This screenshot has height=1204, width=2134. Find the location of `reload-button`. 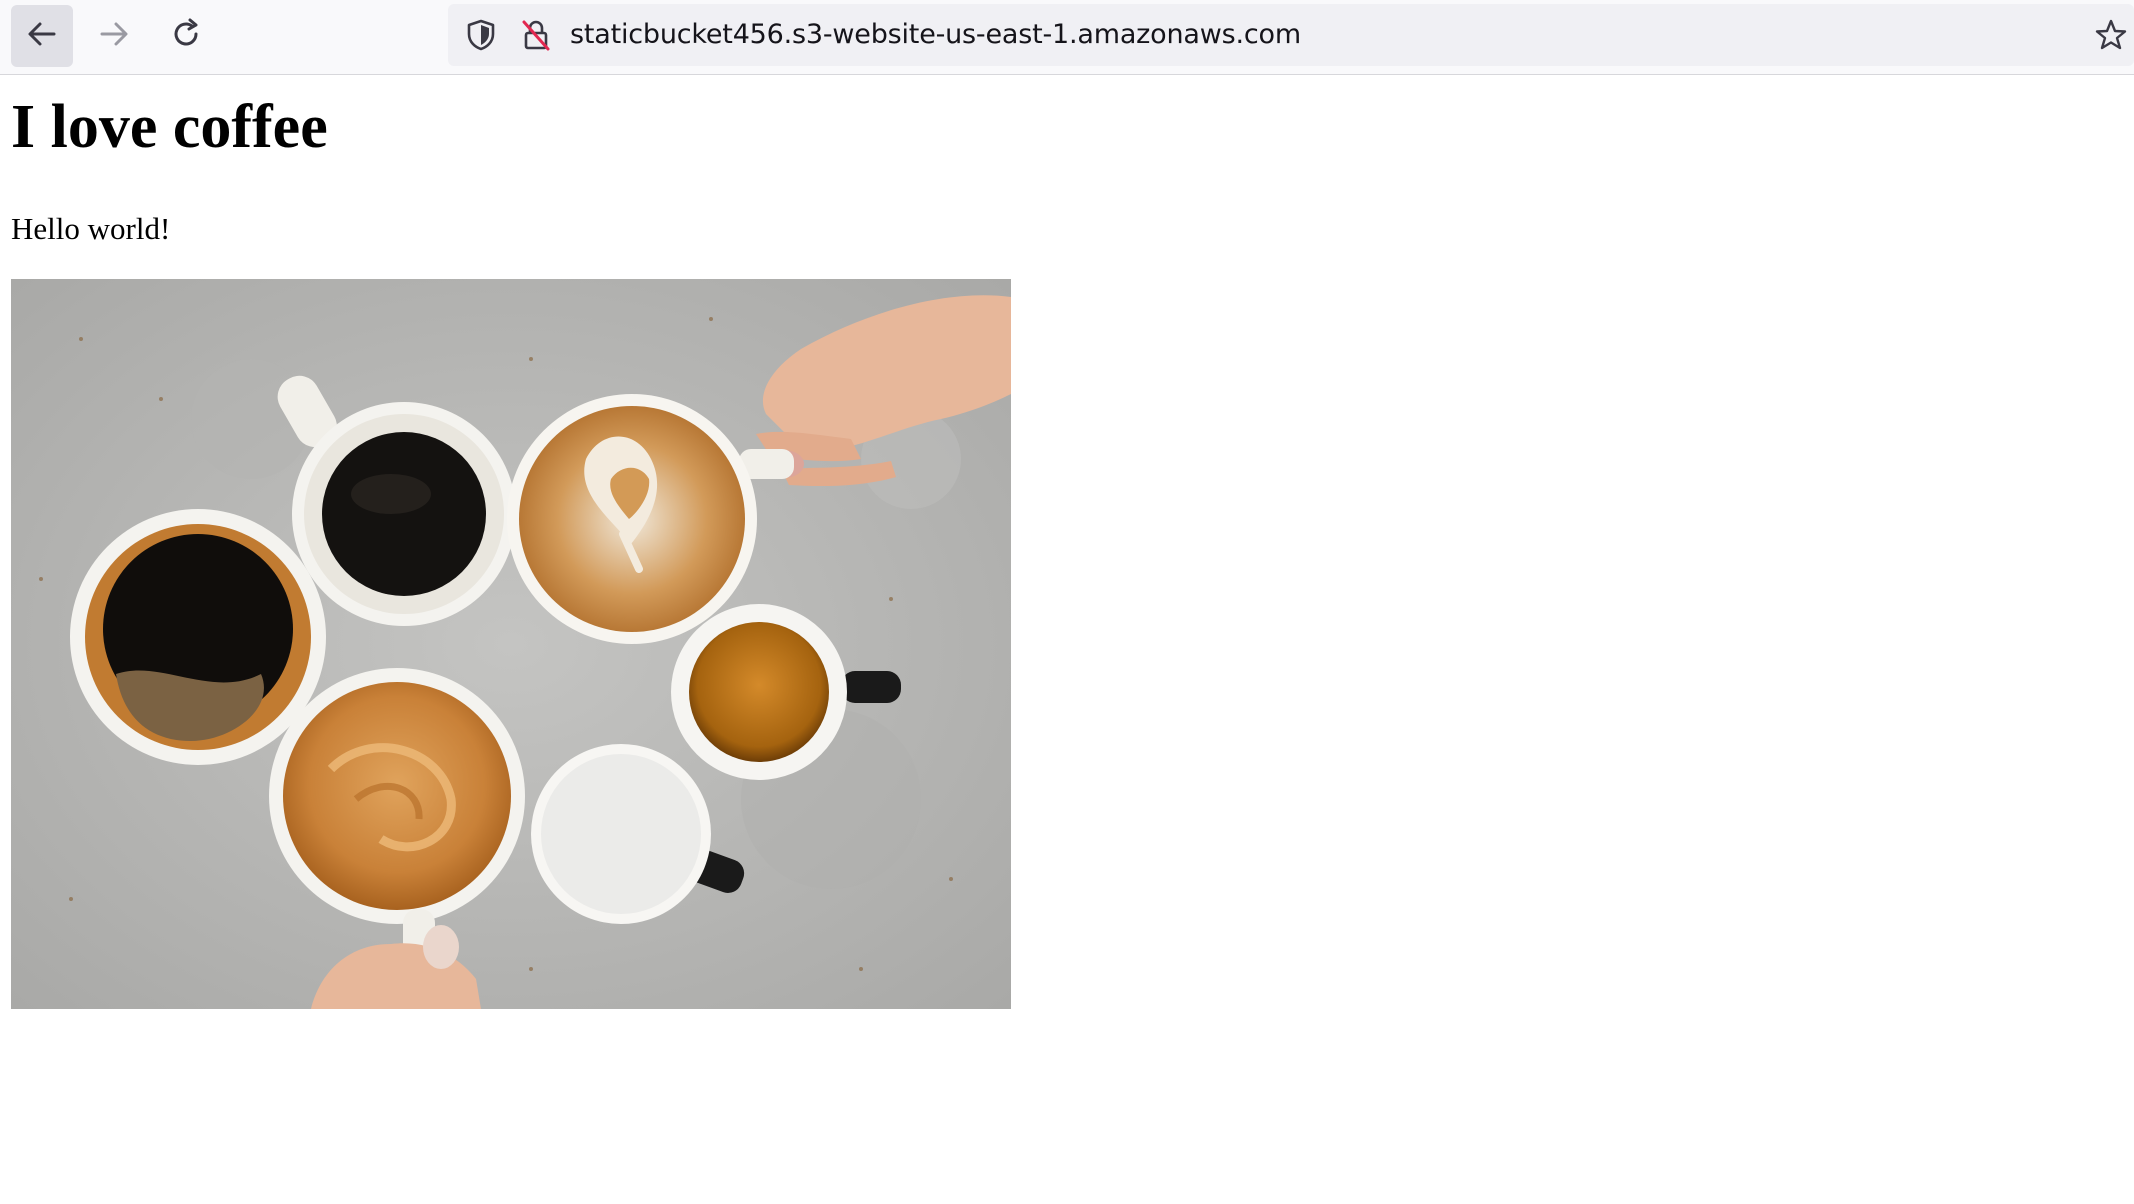

reload-button is located at coordinates (186, 36).